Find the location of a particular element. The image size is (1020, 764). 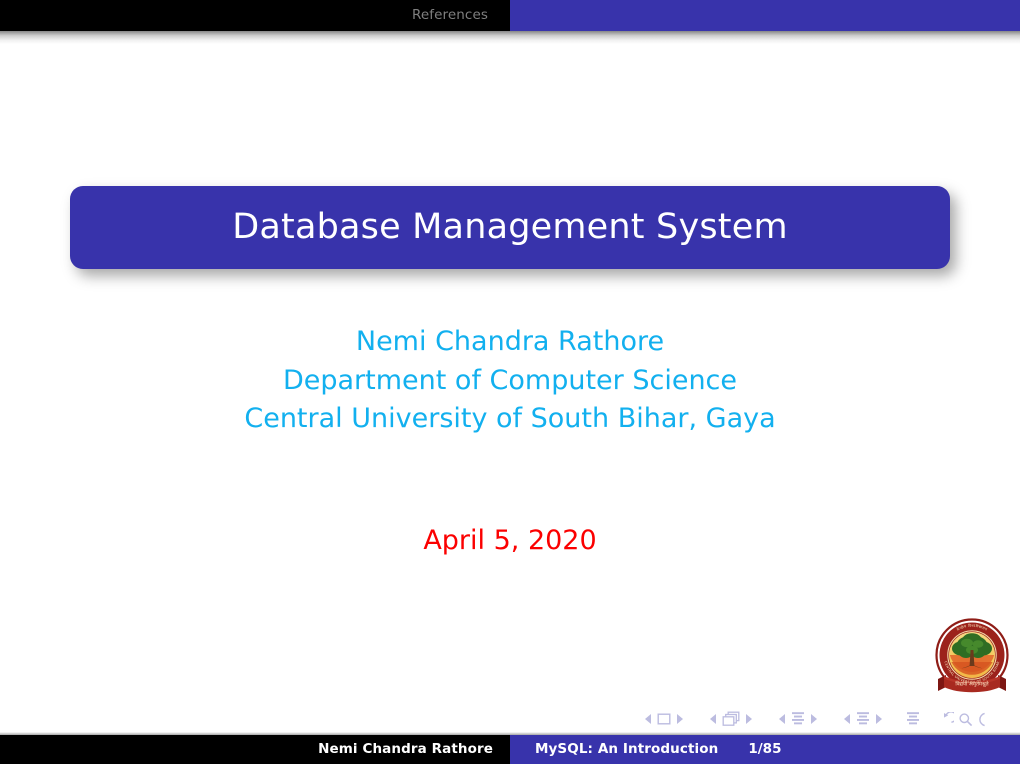

section-icon is located at coordinates (863, 719).